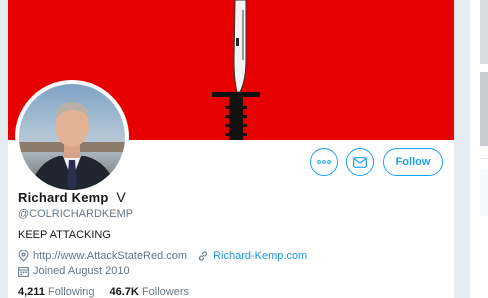 Image resolution: width=488 pixels, height=298 pixels. Describe the element at coordinates (76, 214) in the screenshot. I see `profile-handle: @COLRICHARDKEMP` at that location.